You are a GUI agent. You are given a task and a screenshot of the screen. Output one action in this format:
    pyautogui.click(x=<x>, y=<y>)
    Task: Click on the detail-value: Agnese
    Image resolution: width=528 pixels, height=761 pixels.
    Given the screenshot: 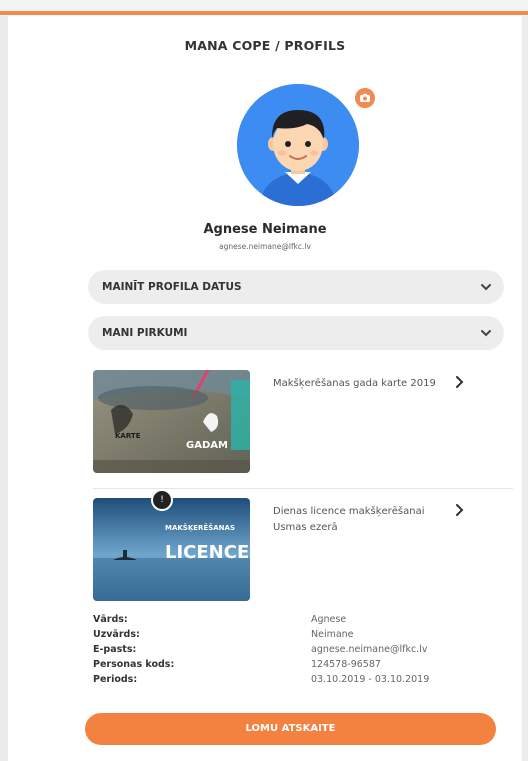 What is the action you would take?
    pyautogui.click(x=329, y=619)
    